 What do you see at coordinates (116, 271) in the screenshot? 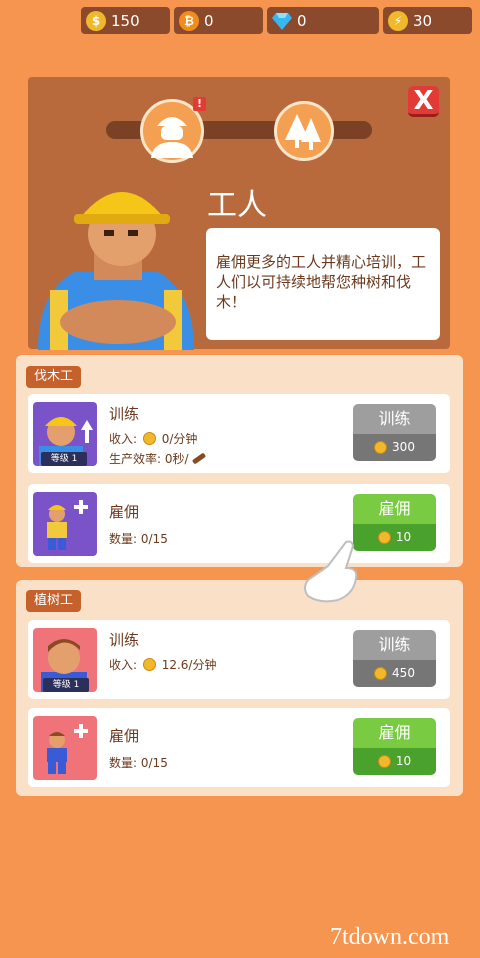
I see `worker-character-illustration` at bounding box center [116, 271].